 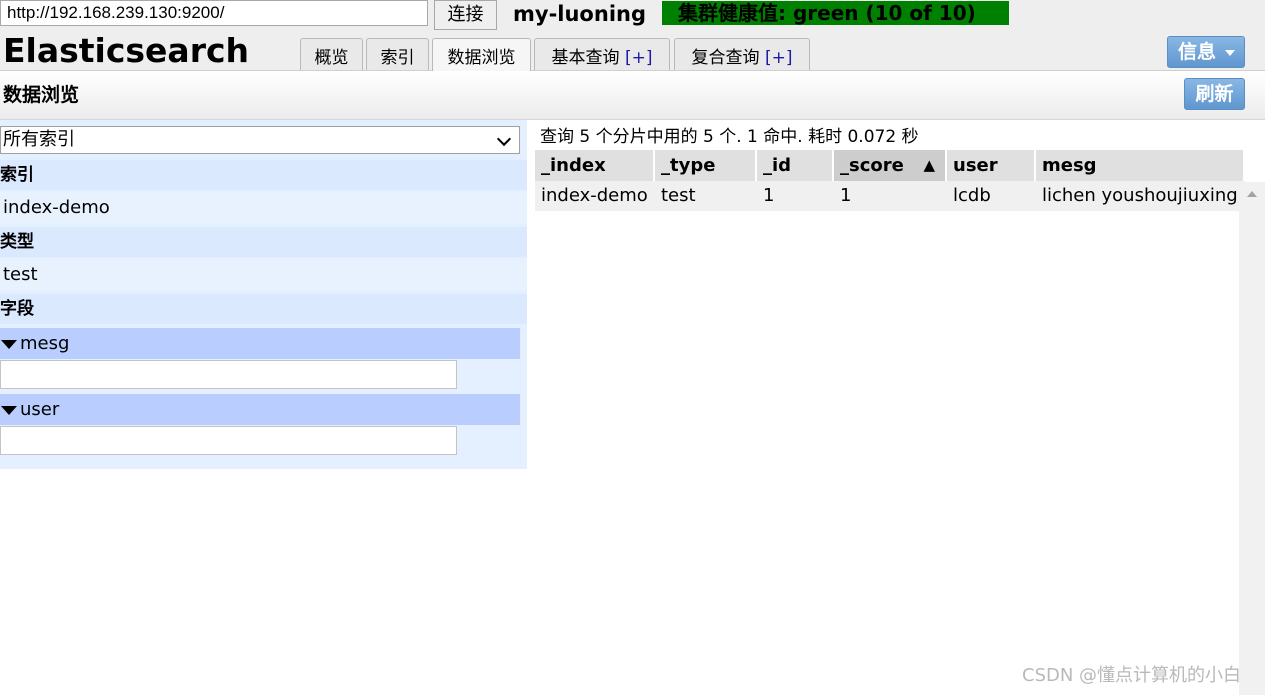 What do you see at coordinates (1252, 194) in the screenshot?
I see `scroll-up-arrow-icon` at bounding box center [1252, 194].